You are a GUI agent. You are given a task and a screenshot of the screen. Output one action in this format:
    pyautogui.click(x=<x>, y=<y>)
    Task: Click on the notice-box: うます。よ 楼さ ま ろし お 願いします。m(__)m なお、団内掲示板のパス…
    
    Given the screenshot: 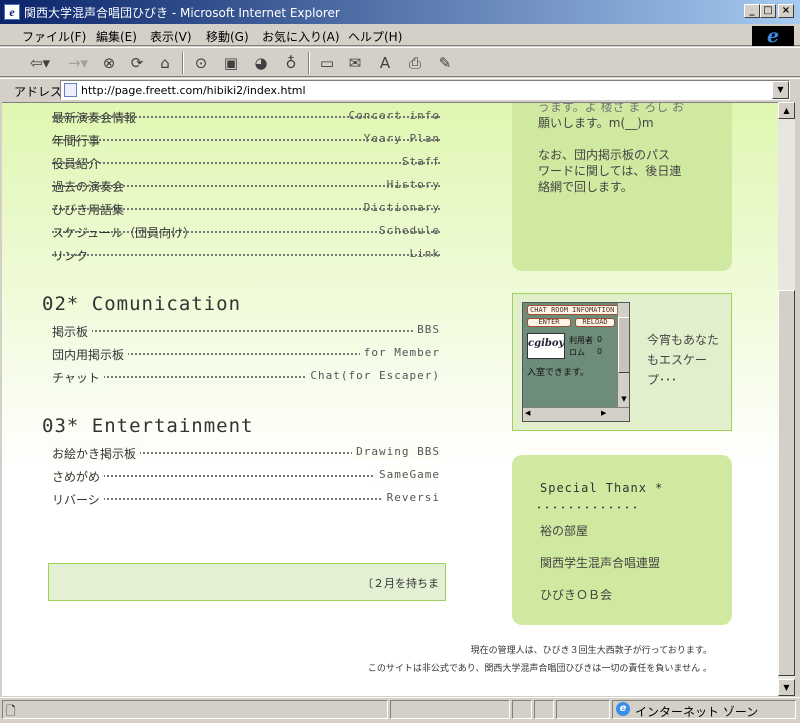 What is the action you would take?
    pyautogui.click(x=622, y=186)
    